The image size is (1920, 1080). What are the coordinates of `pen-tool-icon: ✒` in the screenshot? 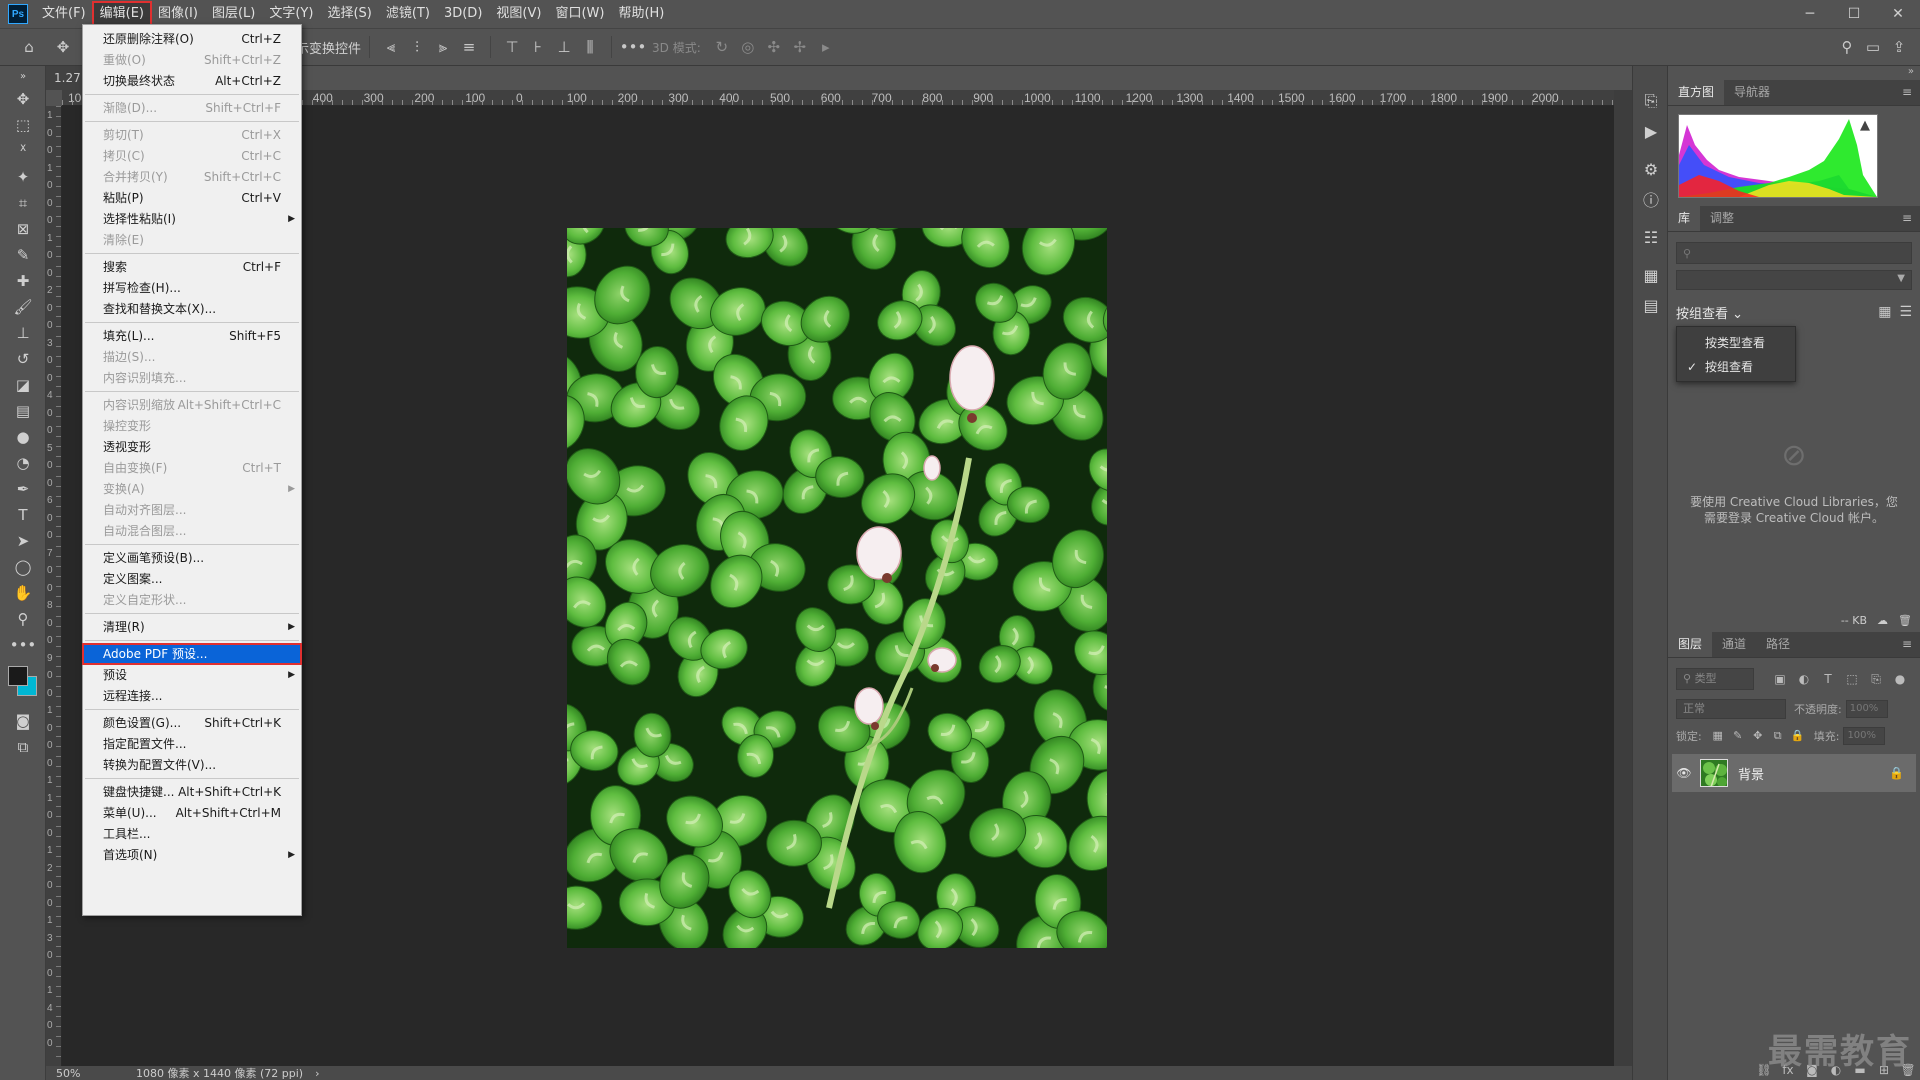 It's located at (23, 489).